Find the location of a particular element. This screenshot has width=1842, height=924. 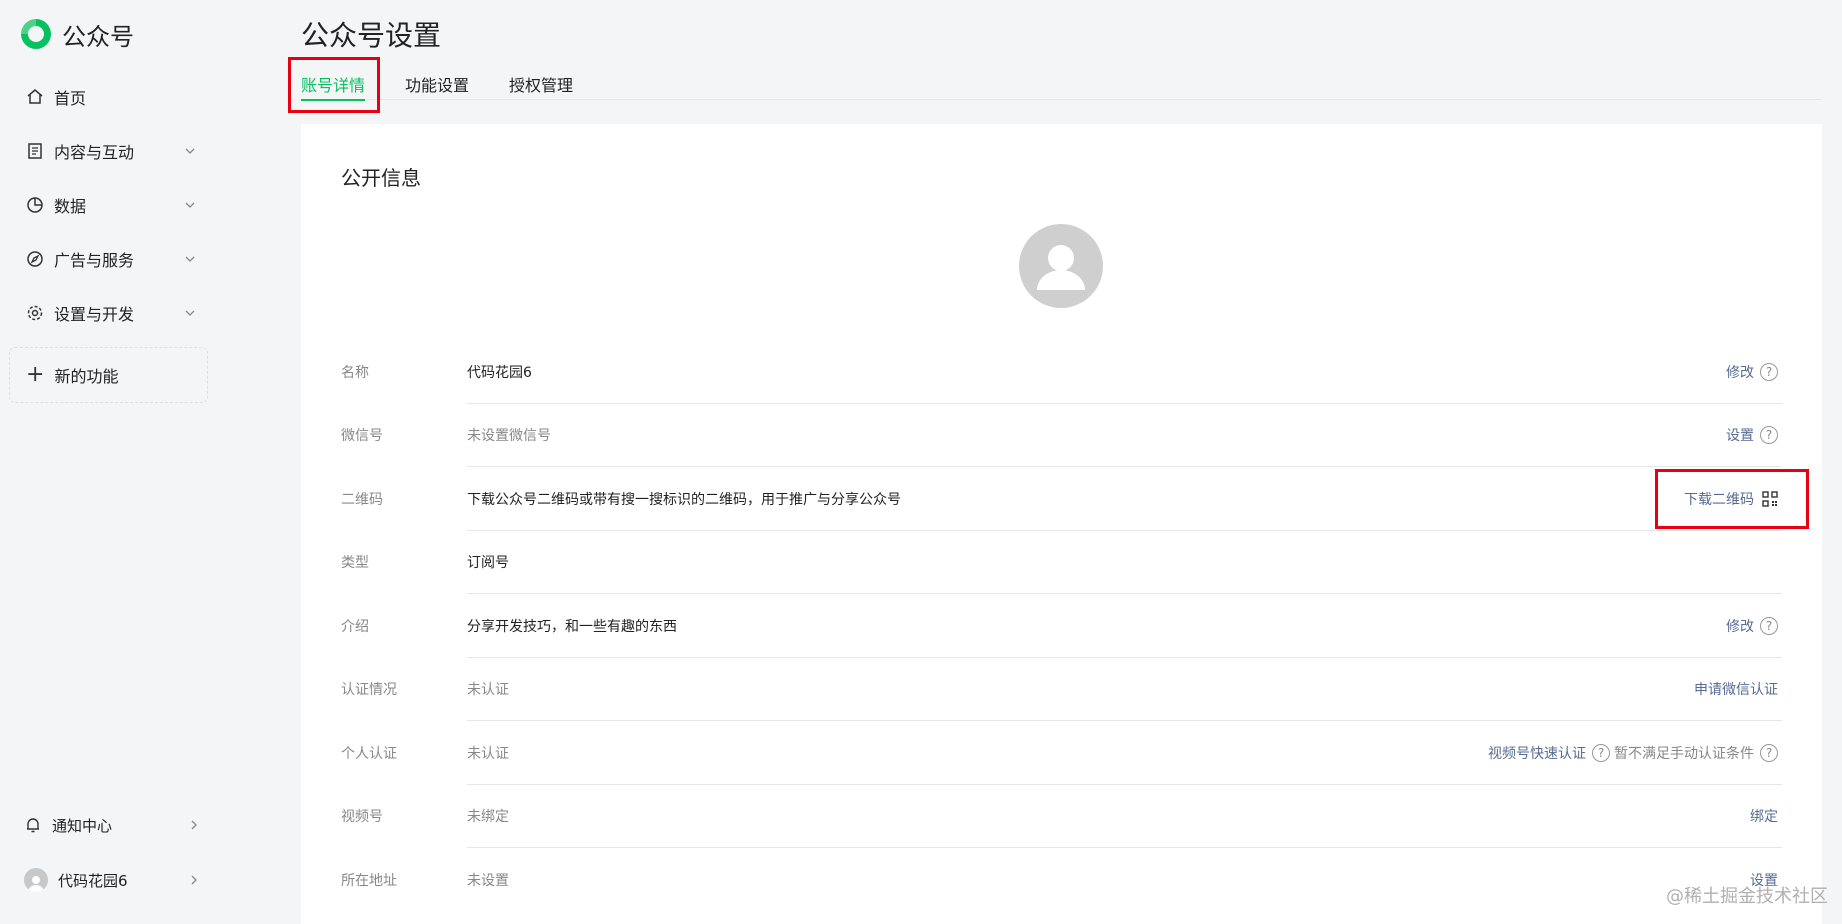

row-label: 微信号 is located at coordinates (404, 435).